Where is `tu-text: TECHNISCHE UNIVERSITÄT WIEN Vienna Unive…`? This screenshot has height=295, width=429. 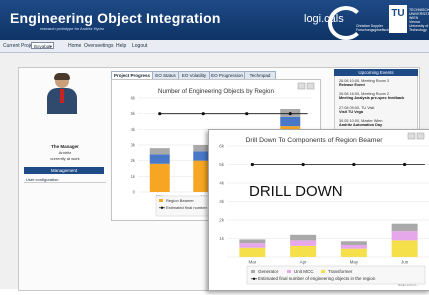
tu-text: TECHNISCHE UNIVERSITÄT WIEN Vienna Unive… is located at coordinates (419, 20).